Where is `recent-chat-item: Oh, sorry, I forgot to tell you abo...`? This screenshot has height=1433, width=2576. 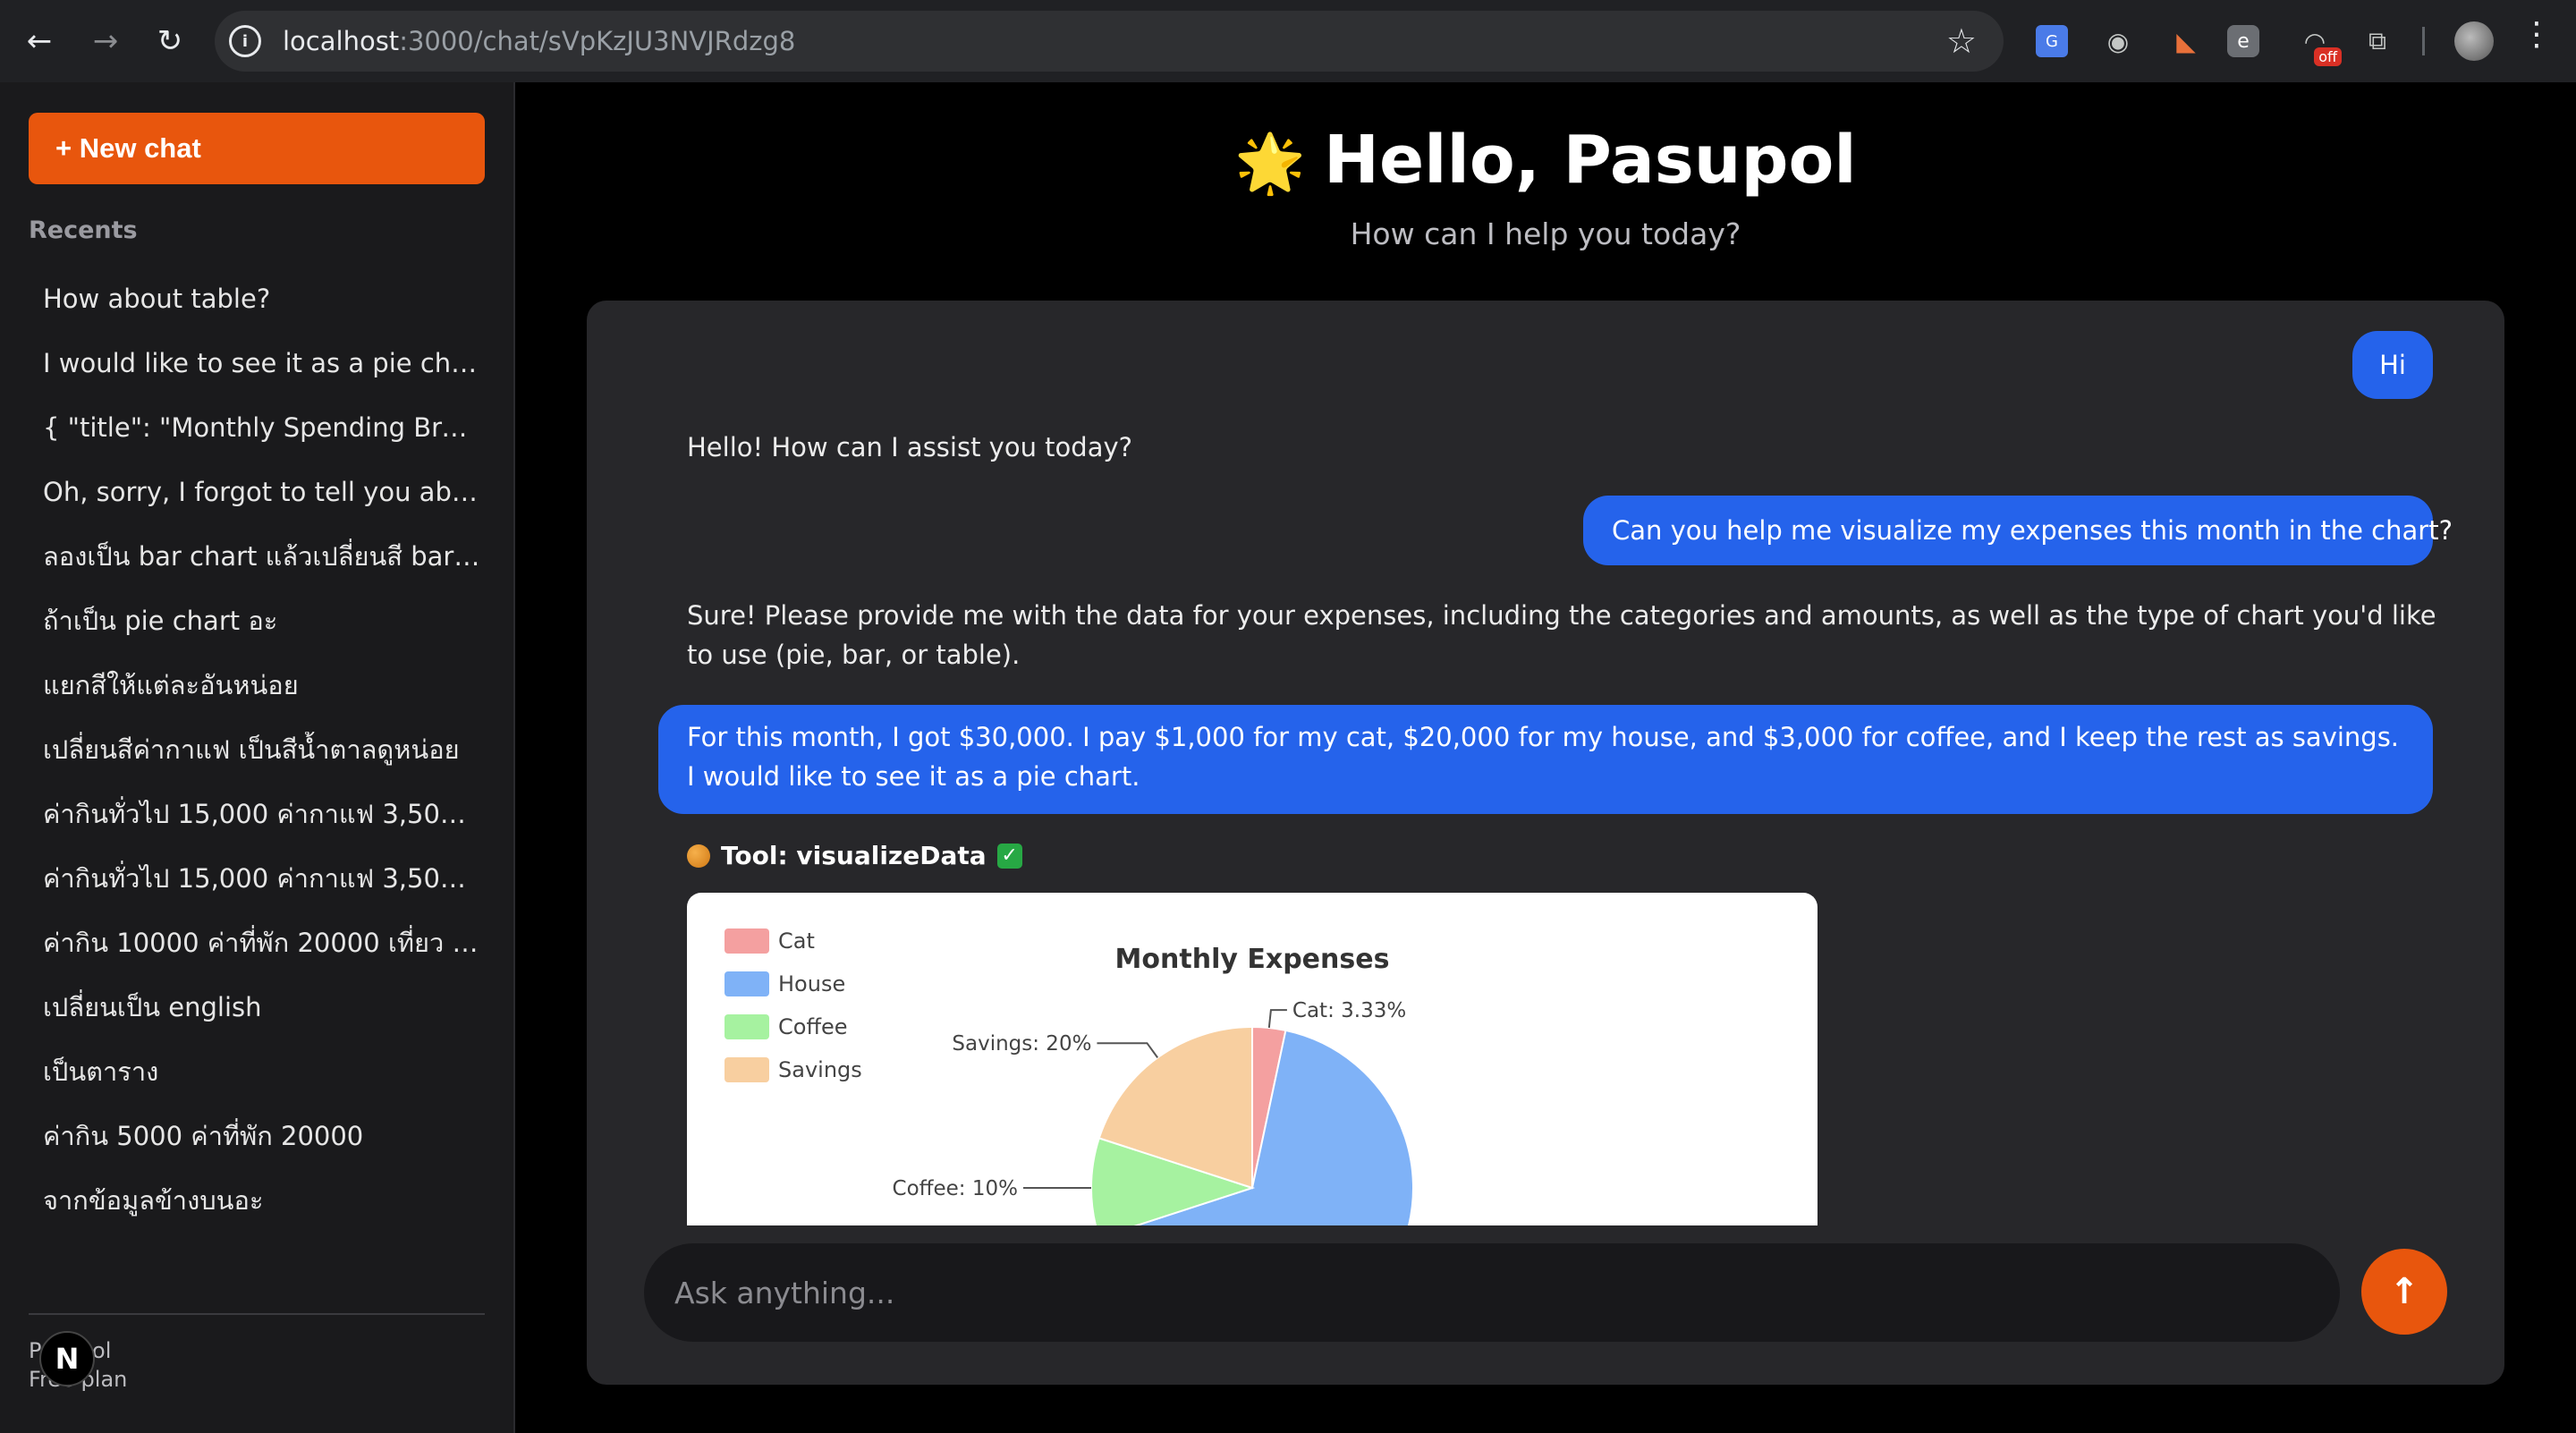 recent-chat-item: Oh, sorry, I forgot to tell you abo... is located at coordinates (262, 506).